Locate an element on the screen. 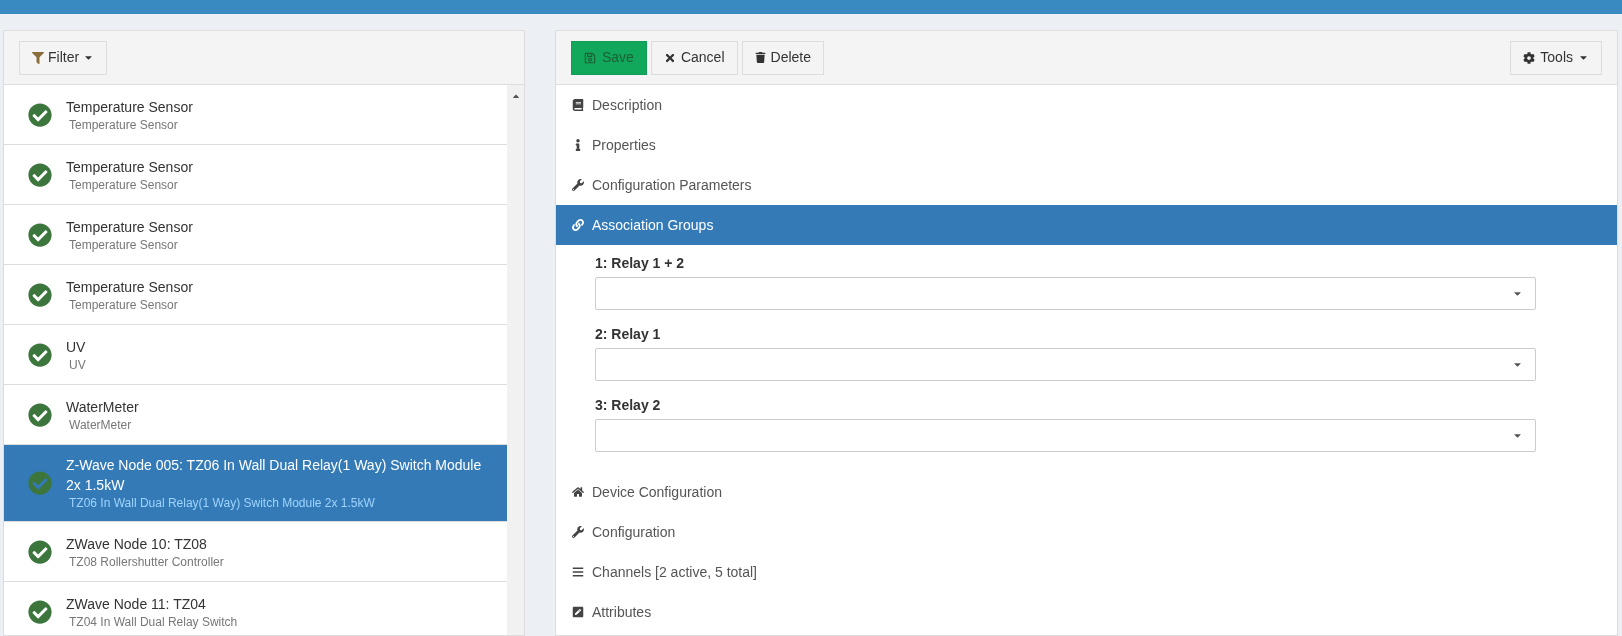 The width and height of the screenshot is (1622, 636). device-subtitle: UV is located at coordinates (77, 364).